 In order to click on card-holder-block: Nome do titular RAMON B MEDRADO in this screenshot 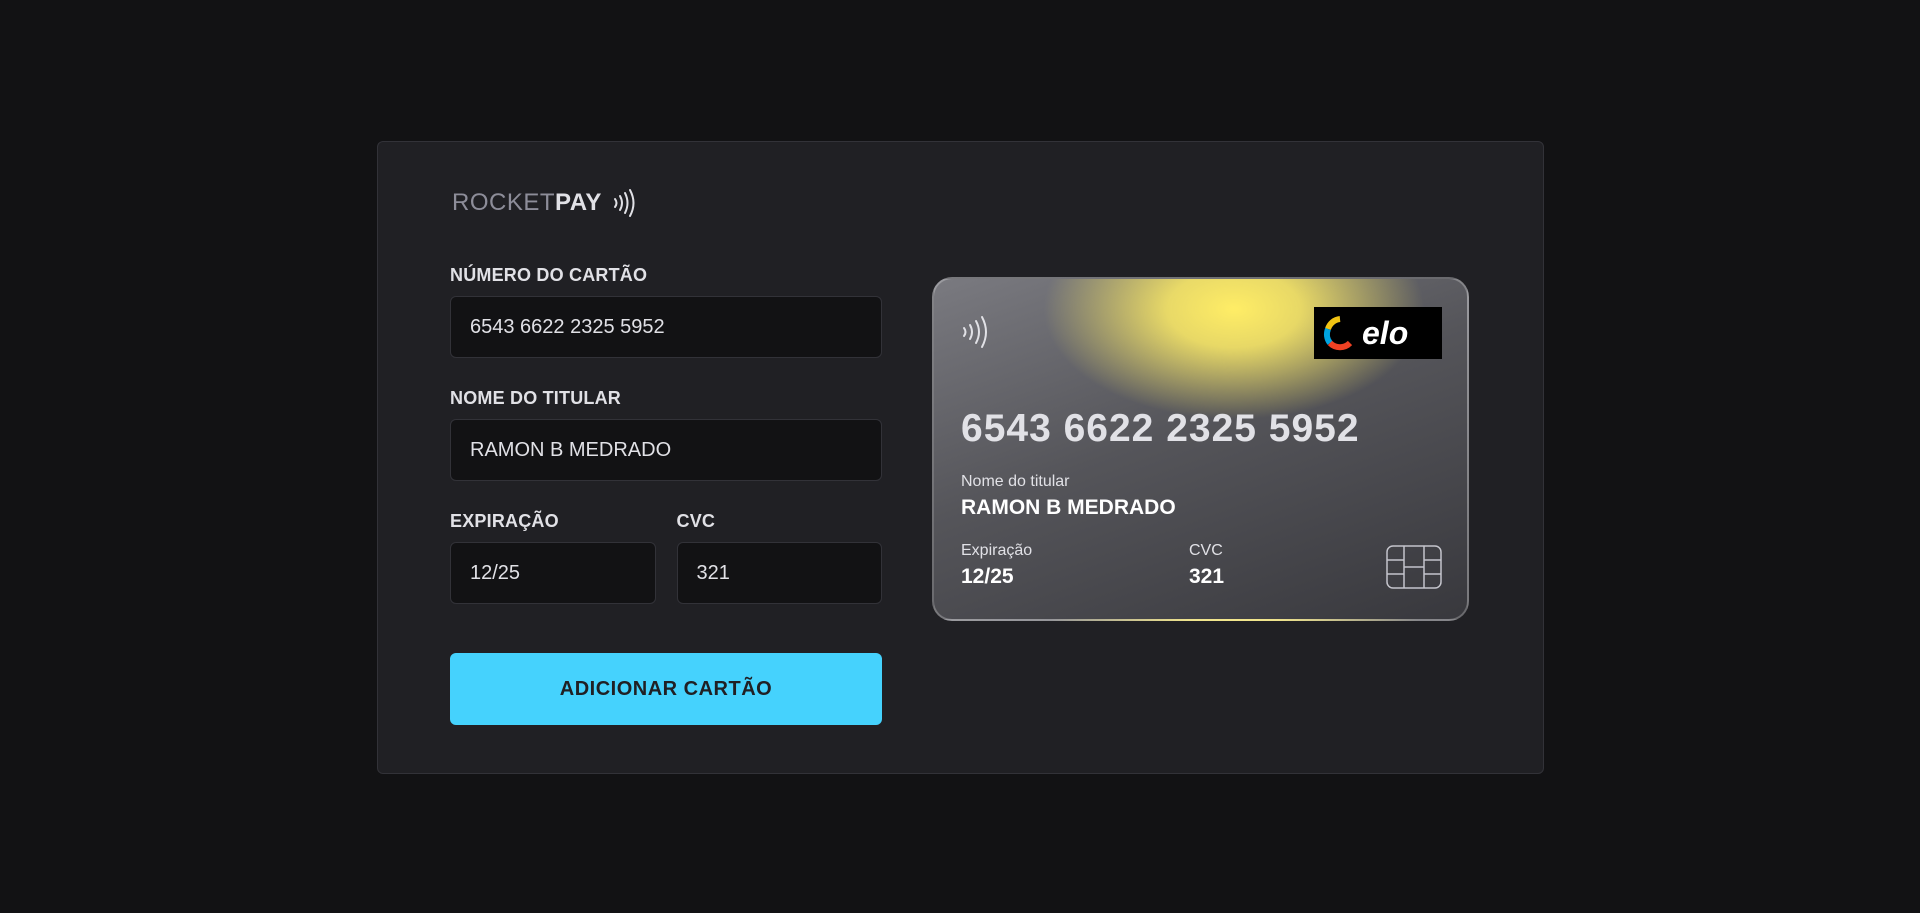, I will do `click(1068, 496)`.